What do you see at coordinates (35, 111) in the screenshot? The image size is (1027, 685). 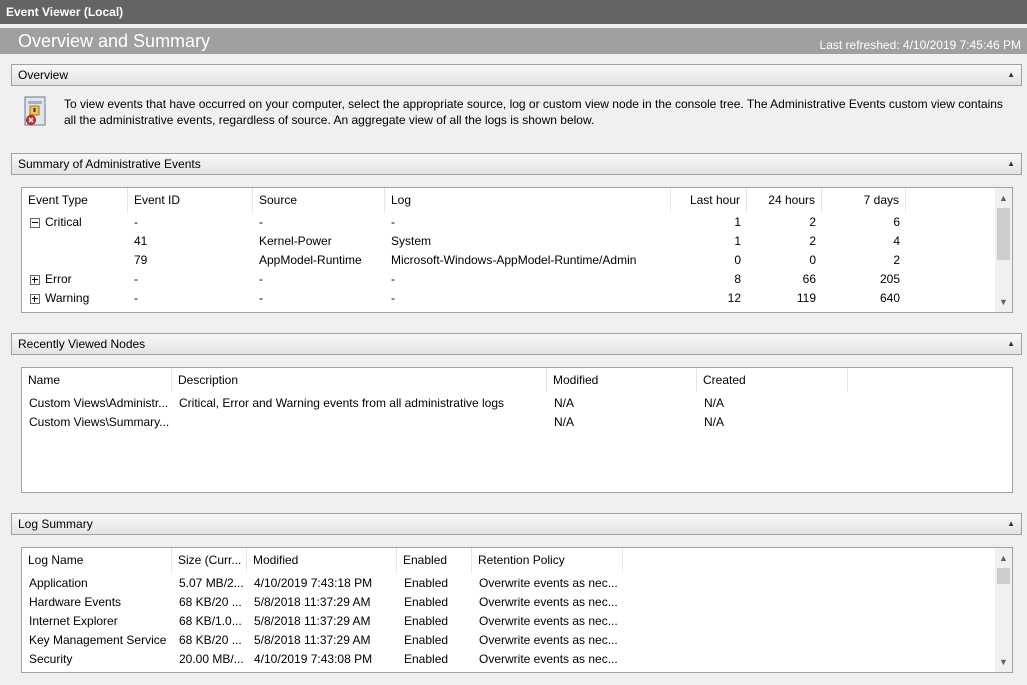 I see `event-log-icon` at bounding box center [35, 111].